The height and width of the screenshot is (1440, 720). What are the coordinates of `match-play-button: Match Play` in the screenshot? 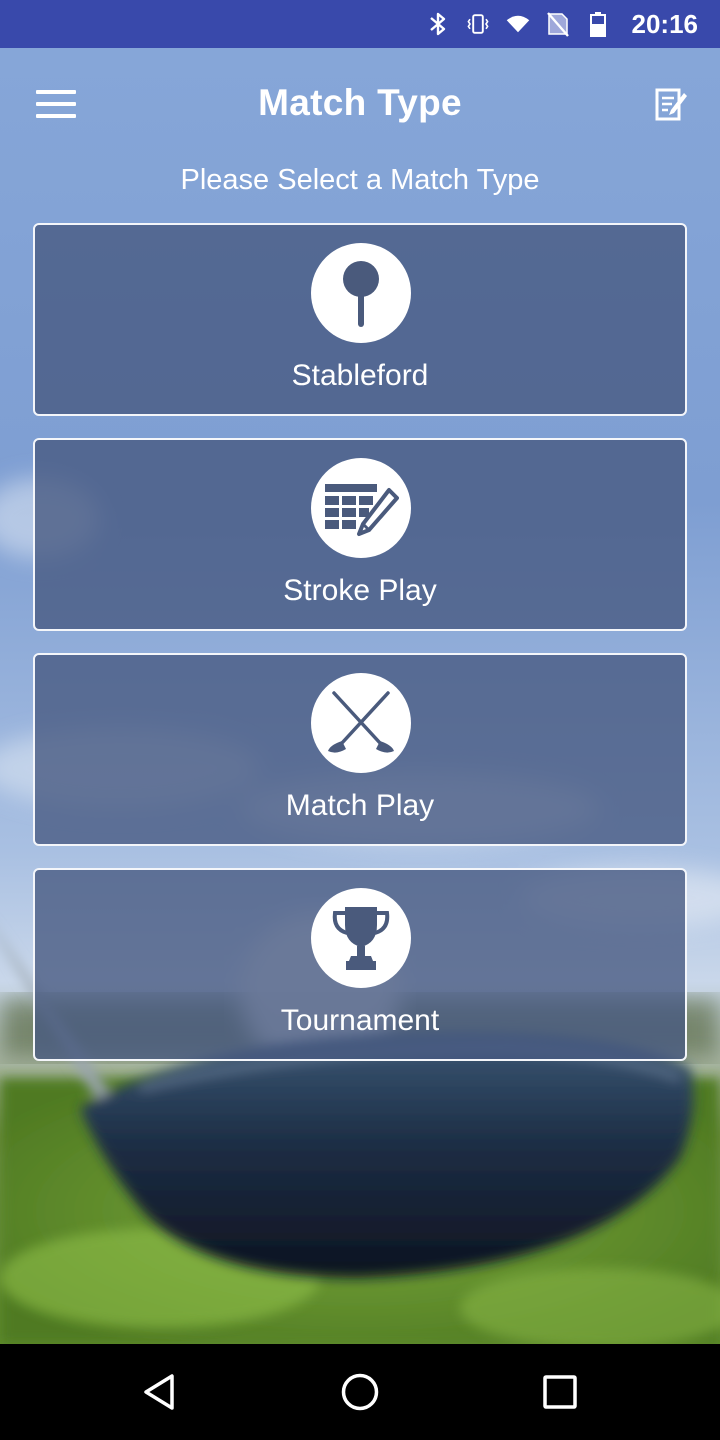 It's located at (360, 749).